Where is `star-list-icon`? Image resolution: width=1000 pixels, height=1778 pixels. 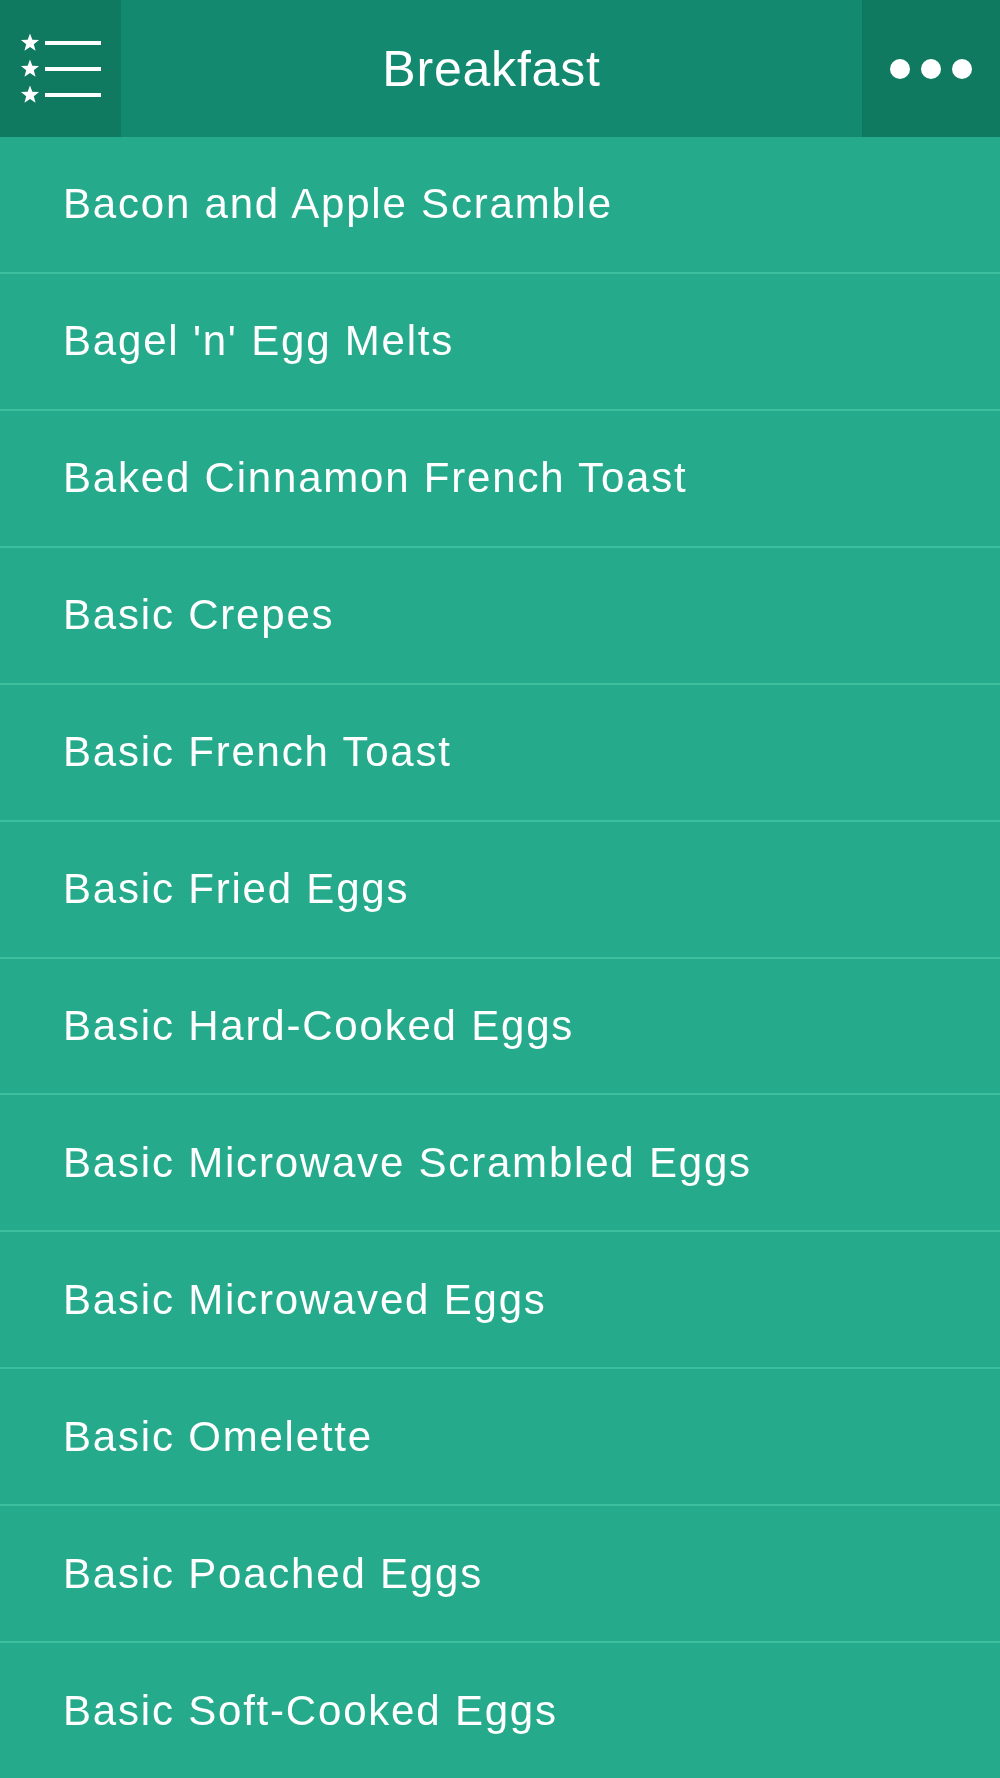
star-list-icon is located at coordinates (60, 68).